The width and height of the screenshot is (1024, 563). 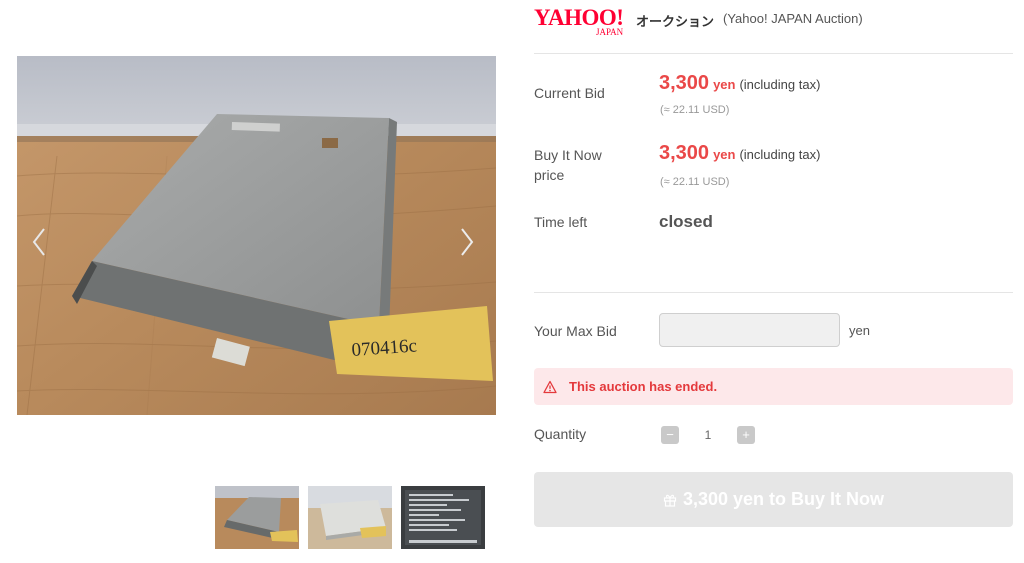 I want to click on chevron-right-icon, so click(x=467, y=242).